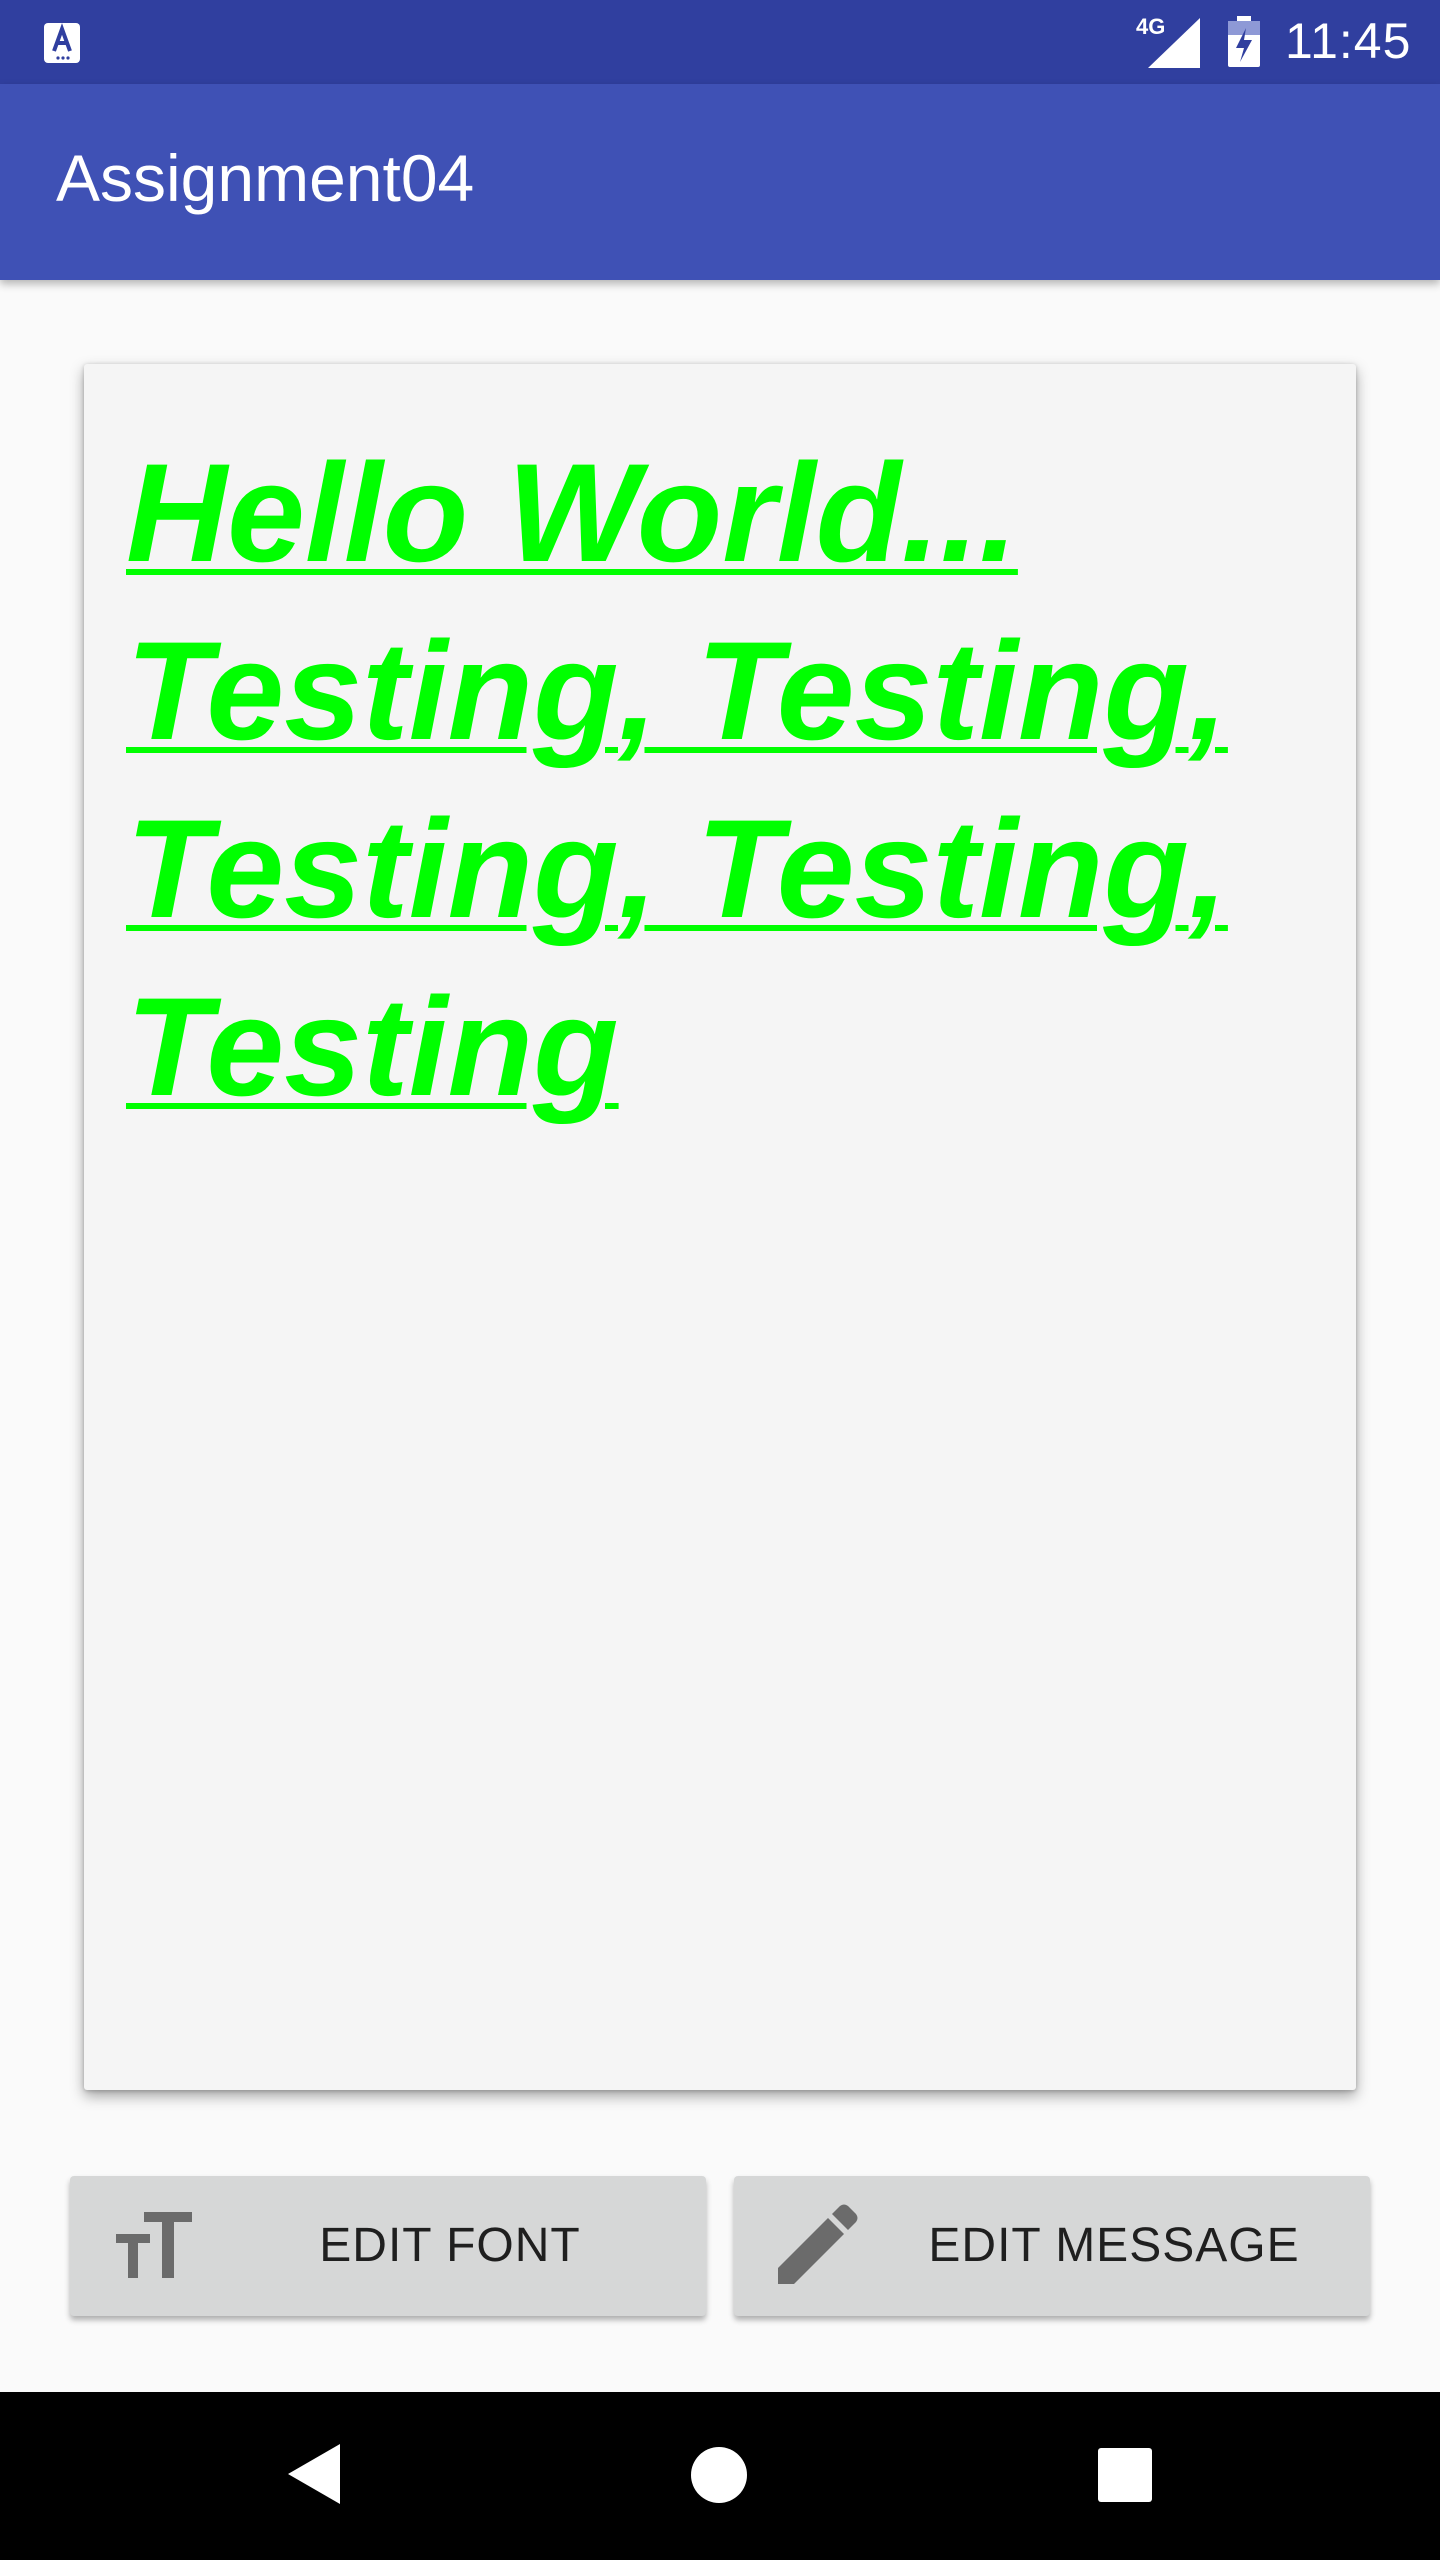  Describe the element at coordinates (1125, 2475) in the screenshot. I see `recents-icon` at that location.